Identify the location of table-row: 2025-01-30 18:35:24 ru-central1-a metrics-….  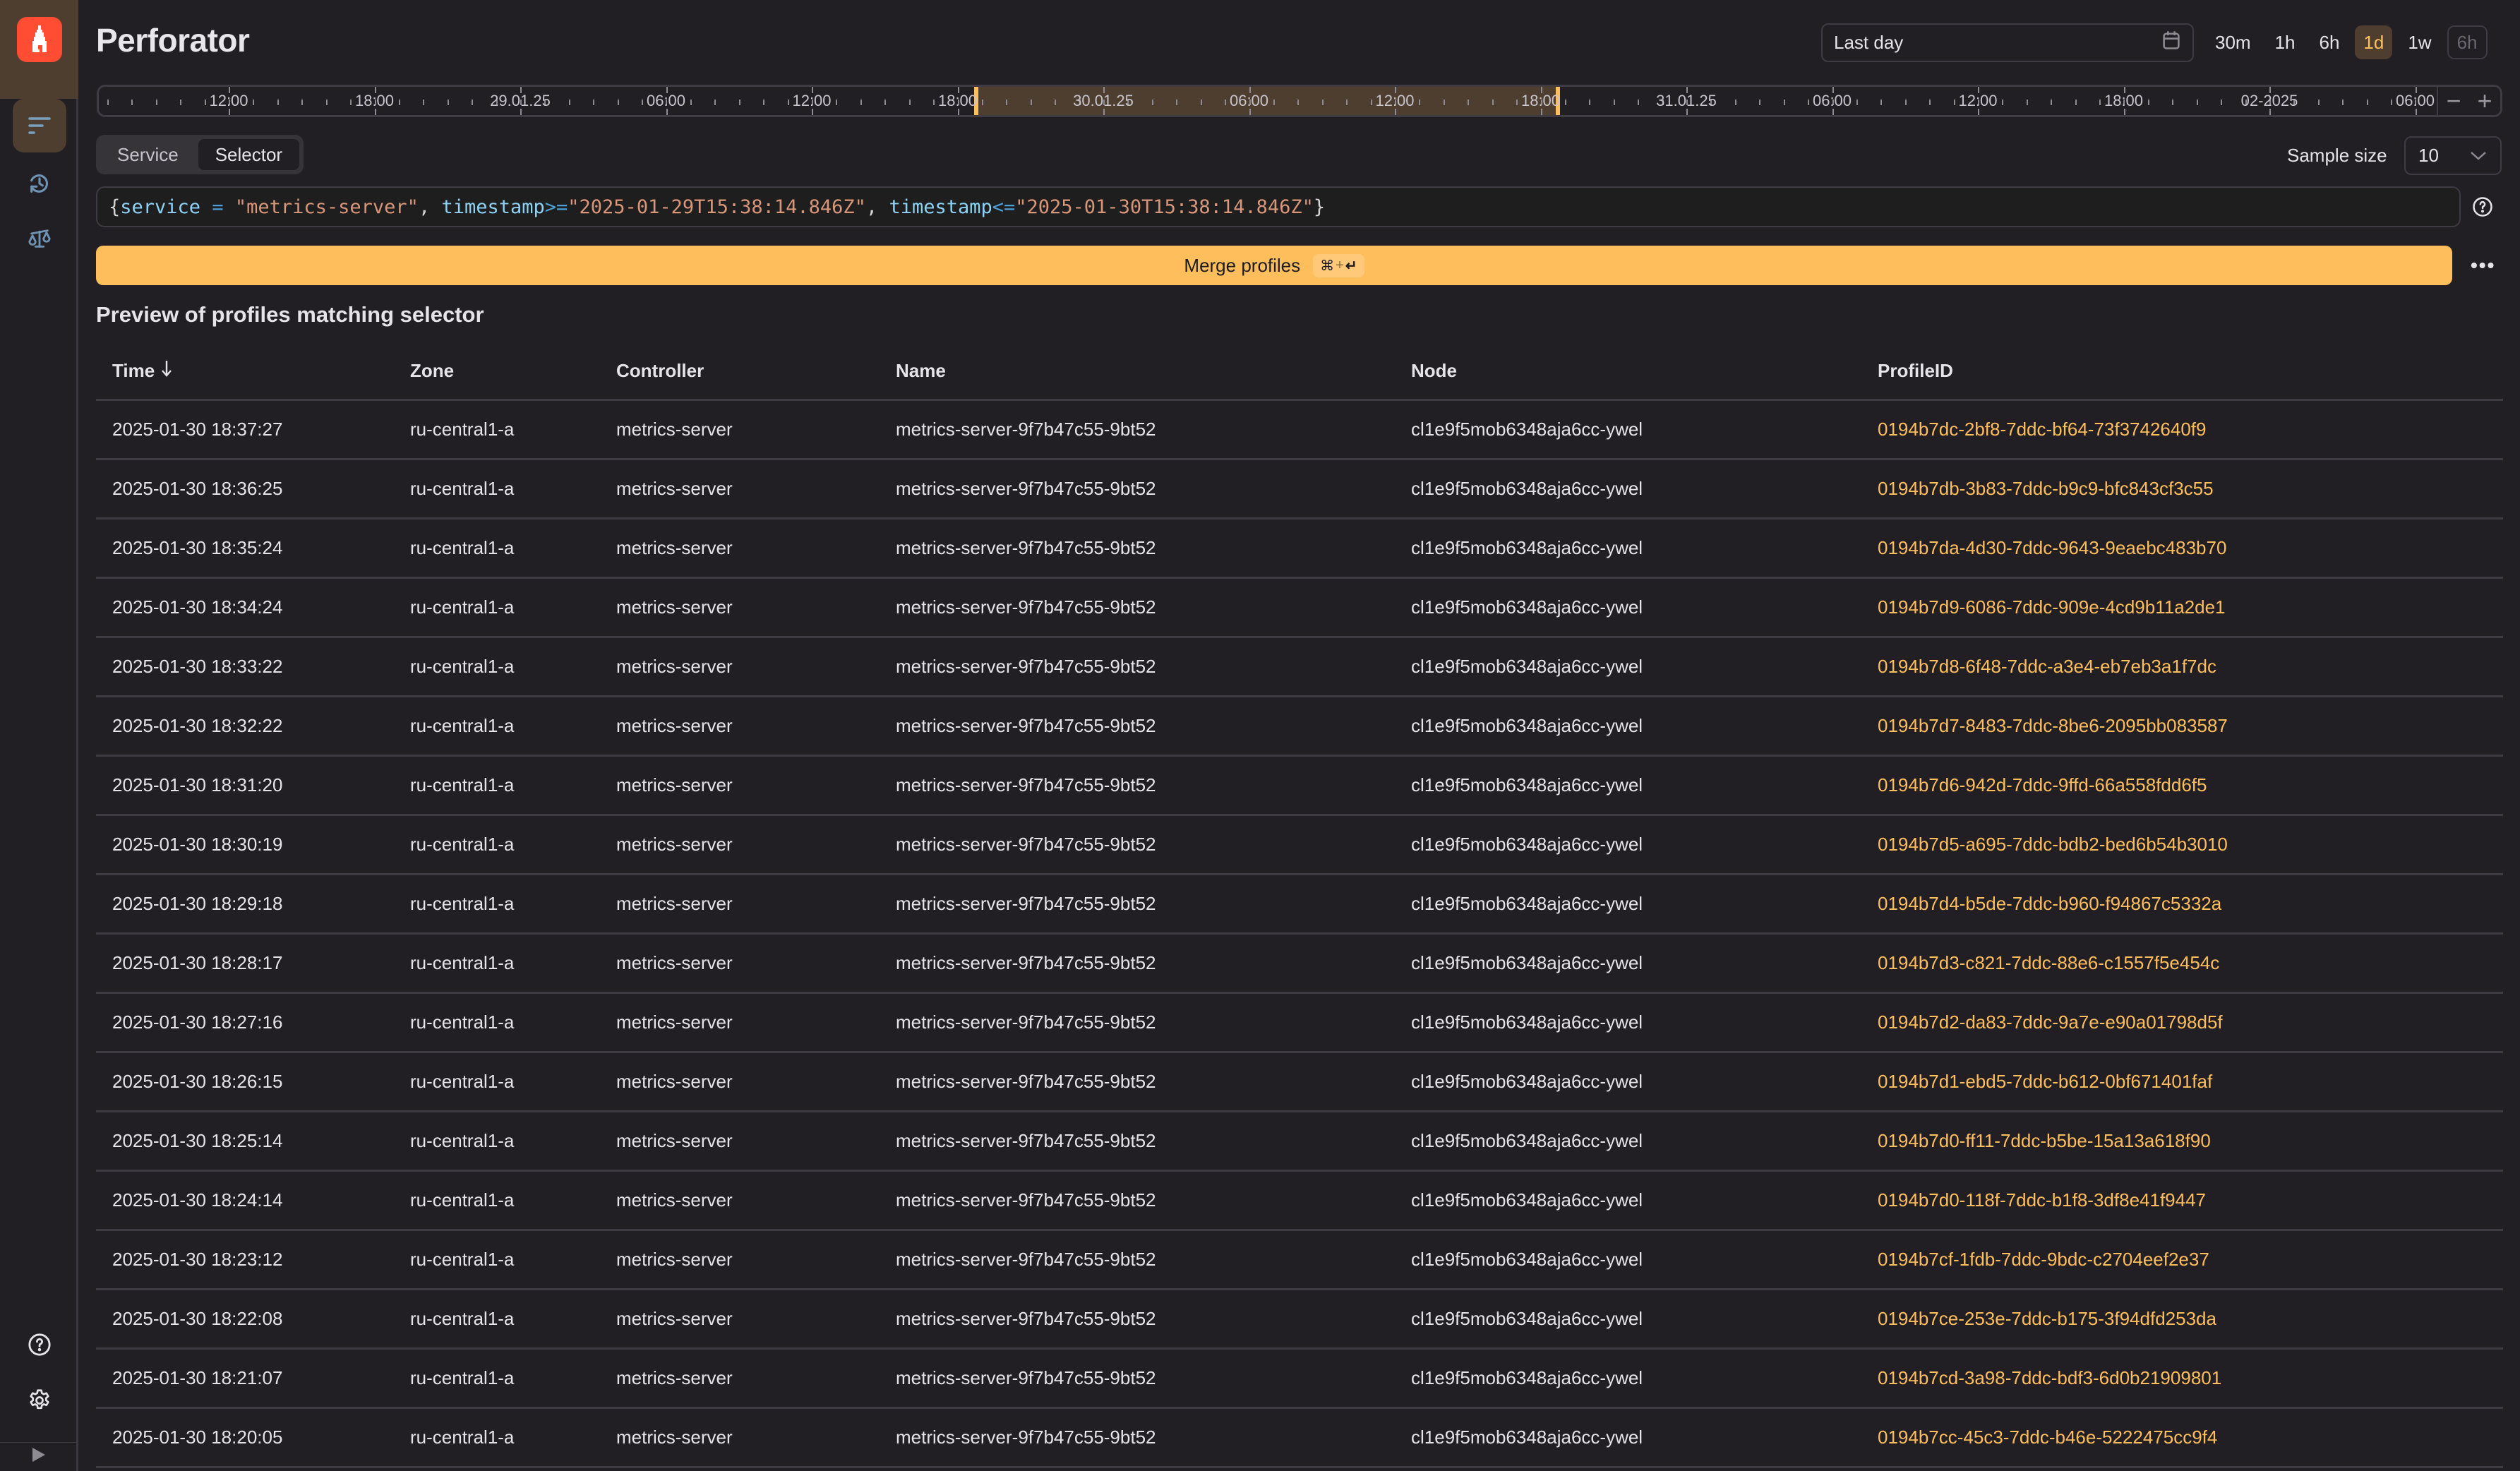
(1300, 549).